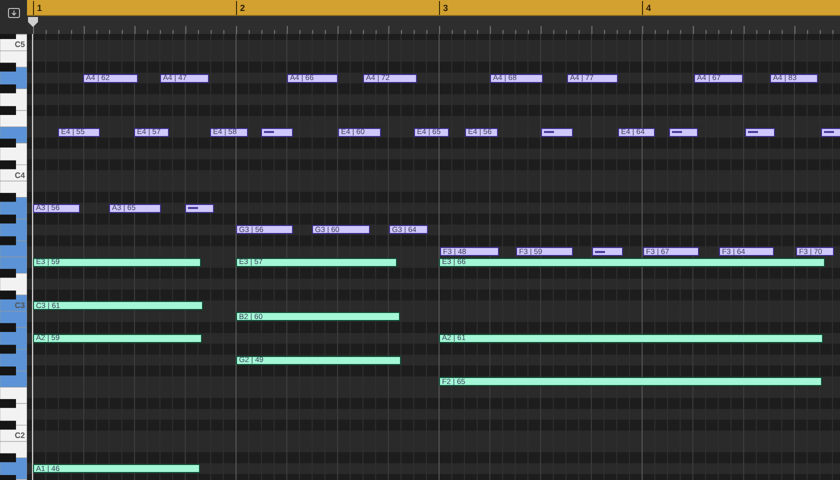  What do you see at coordinates (443, 8) in the screenshot?
I see `bar-number: 3` at bounding box center [443, 8].